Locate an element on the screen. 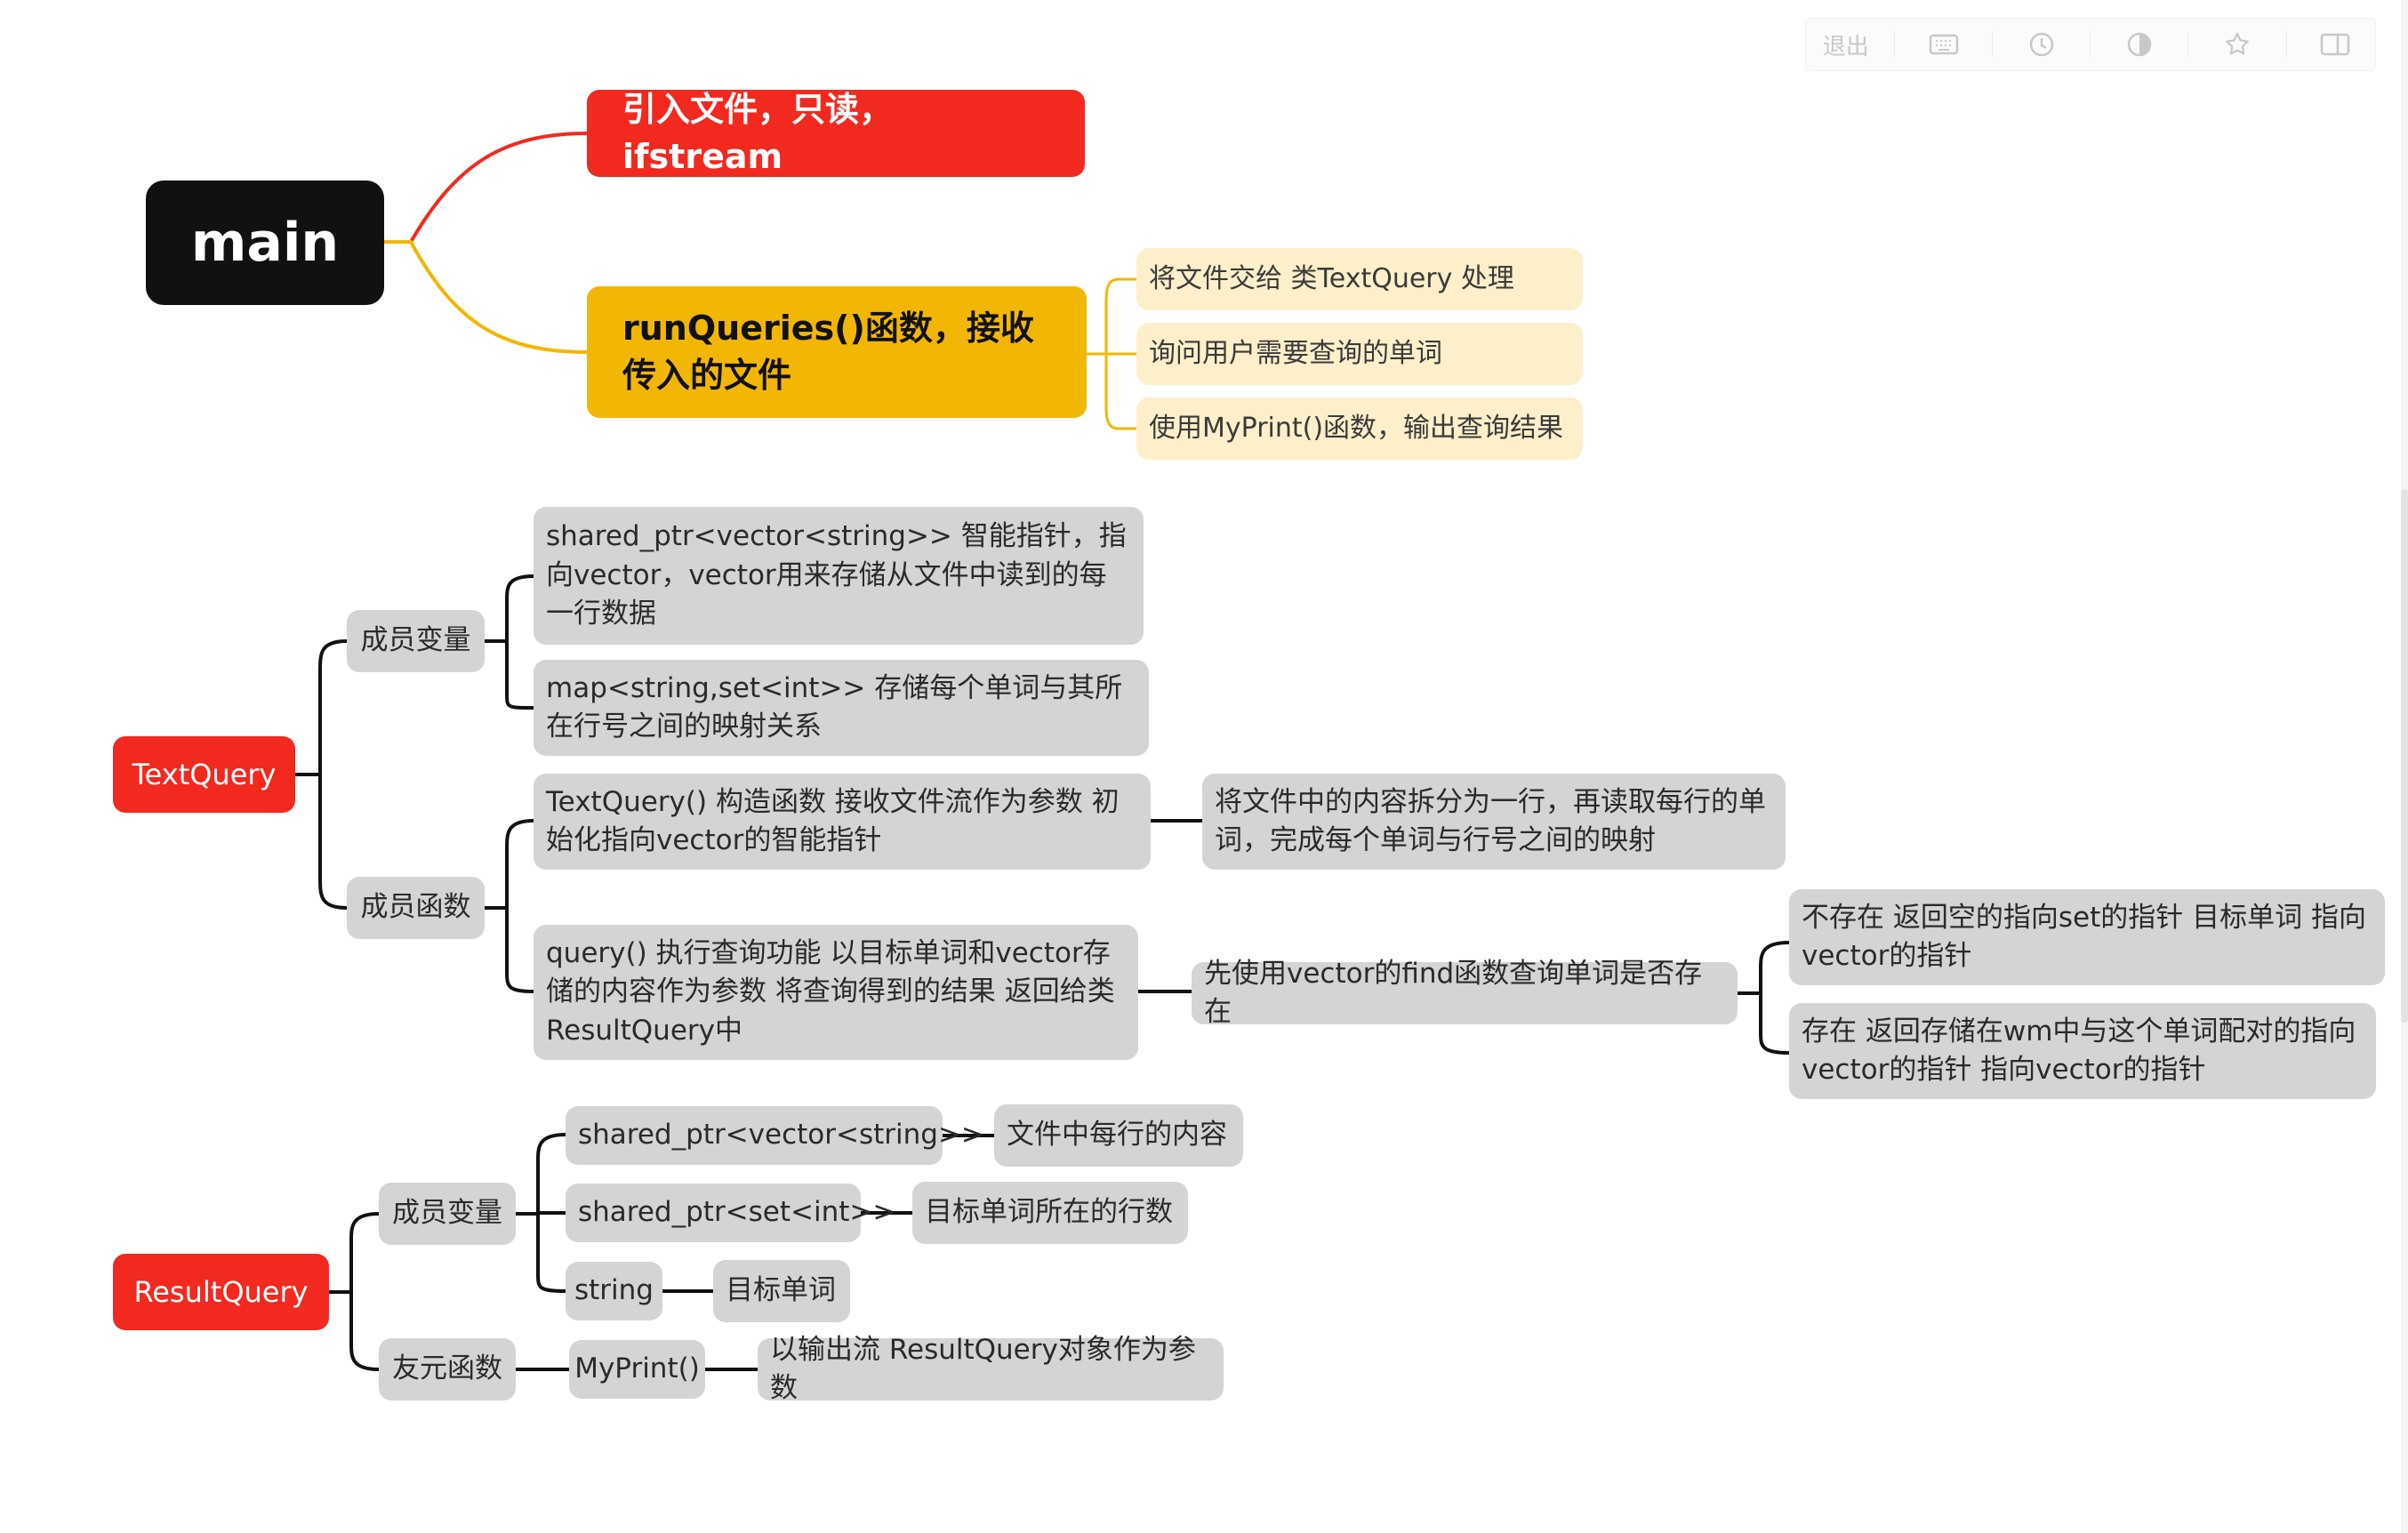 The width and height of the screenshot is (2408, 1533). rq-sp-set-node: shared_ptr<set<int>> is located at coordinates (731, 1213).